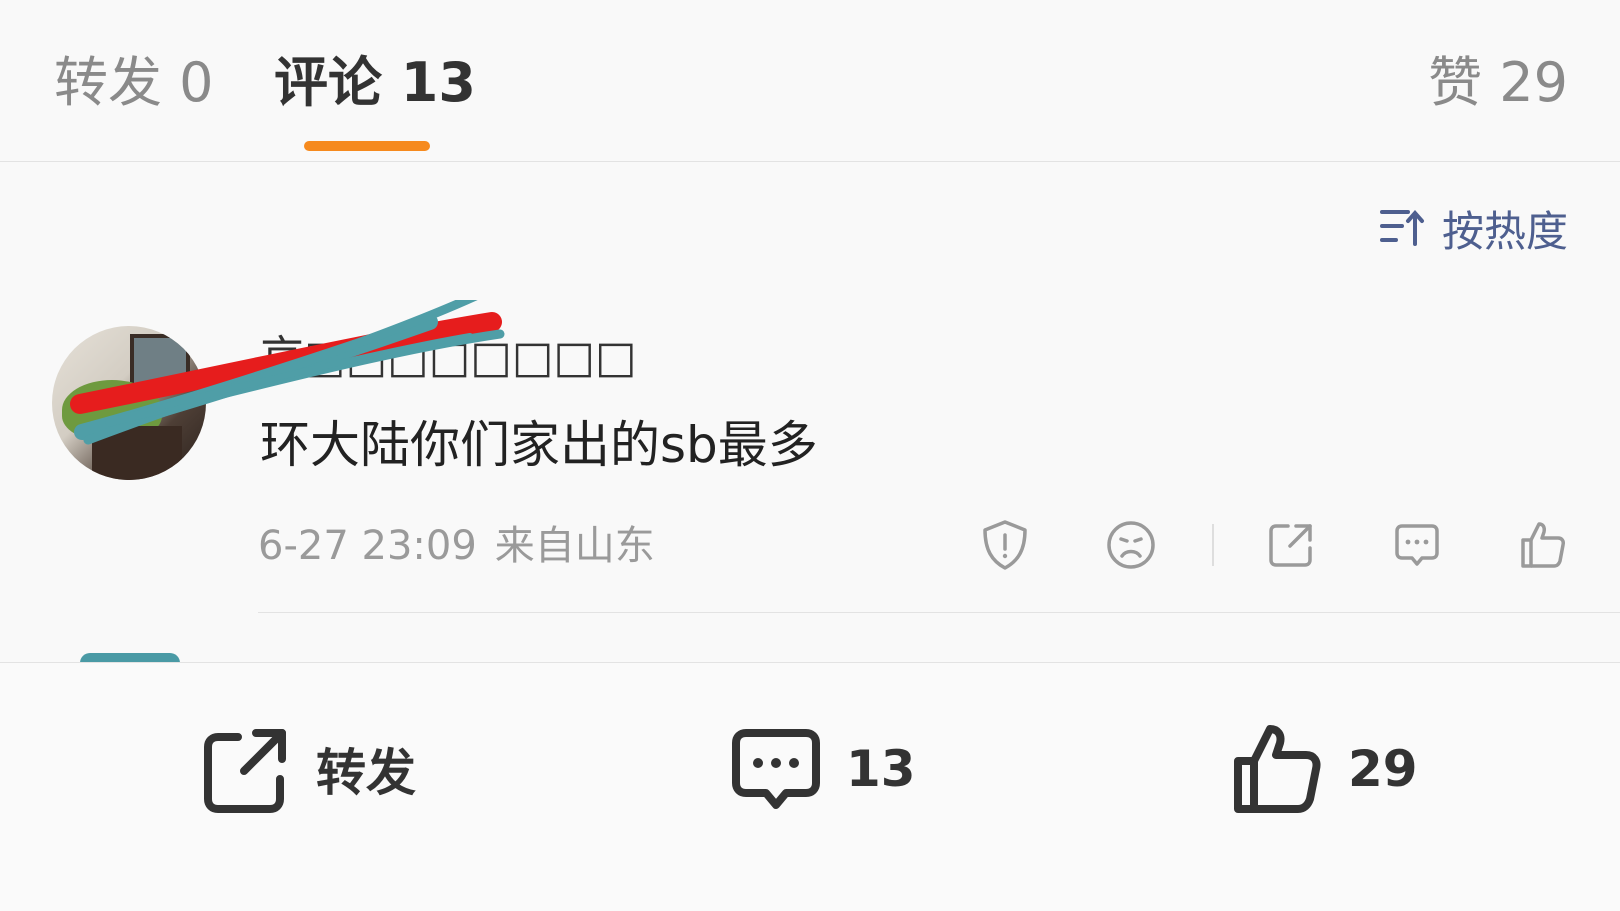 The height and width of the screenshot is (911, 1620). I want to click on share-button, so click(1291, 545).